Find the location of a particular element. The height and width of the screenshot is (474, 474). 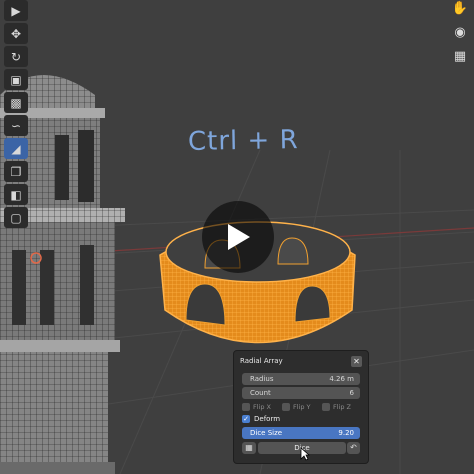

annotation-text: Ctrl + R is located at coordinates (243, 141).